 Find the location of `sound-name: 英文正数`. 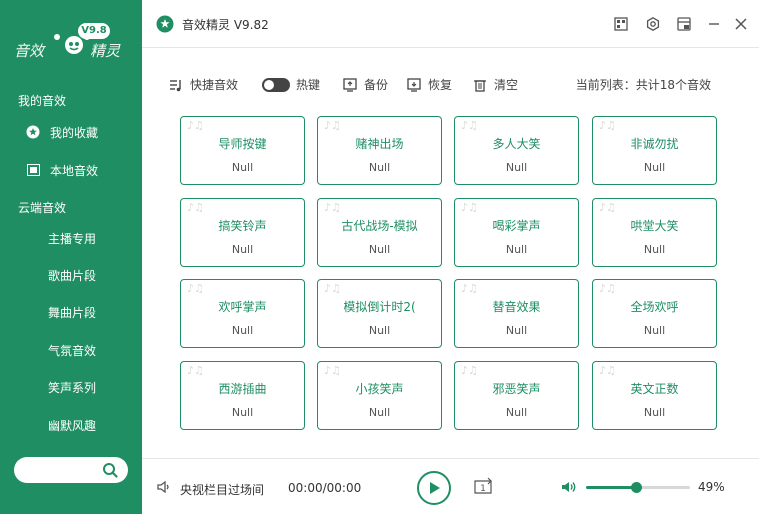

sound-name: 英文正数 is located at coordinates (654, 389).